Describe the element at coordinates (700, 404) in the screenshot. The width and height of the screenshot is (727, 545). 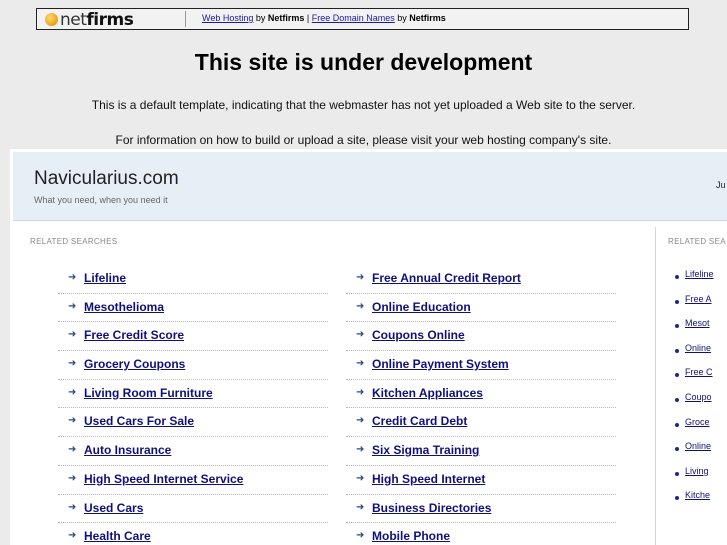
I see `side-list-item: Coupo` at that location.